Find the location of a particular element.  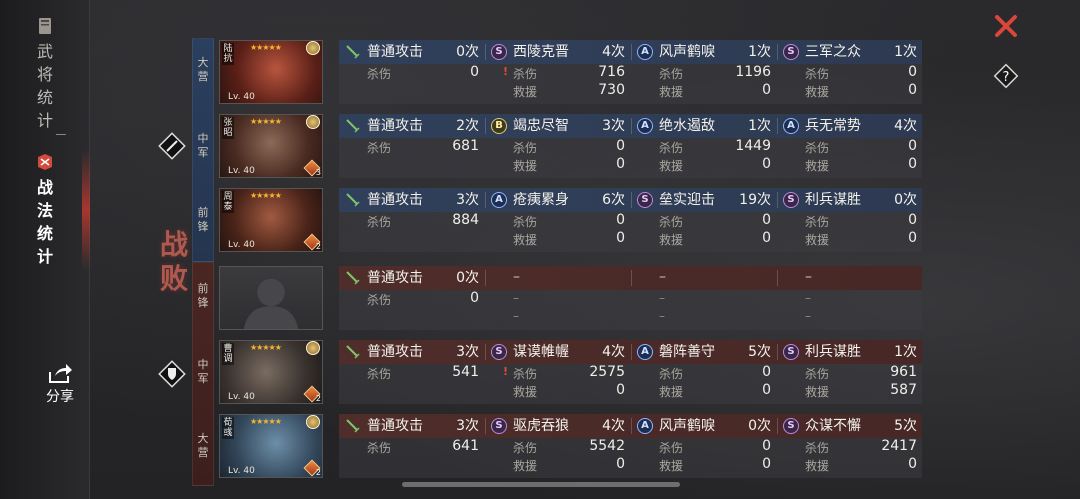

kill-stat: 杀伤 1449 is located at coordinates (715, 146).